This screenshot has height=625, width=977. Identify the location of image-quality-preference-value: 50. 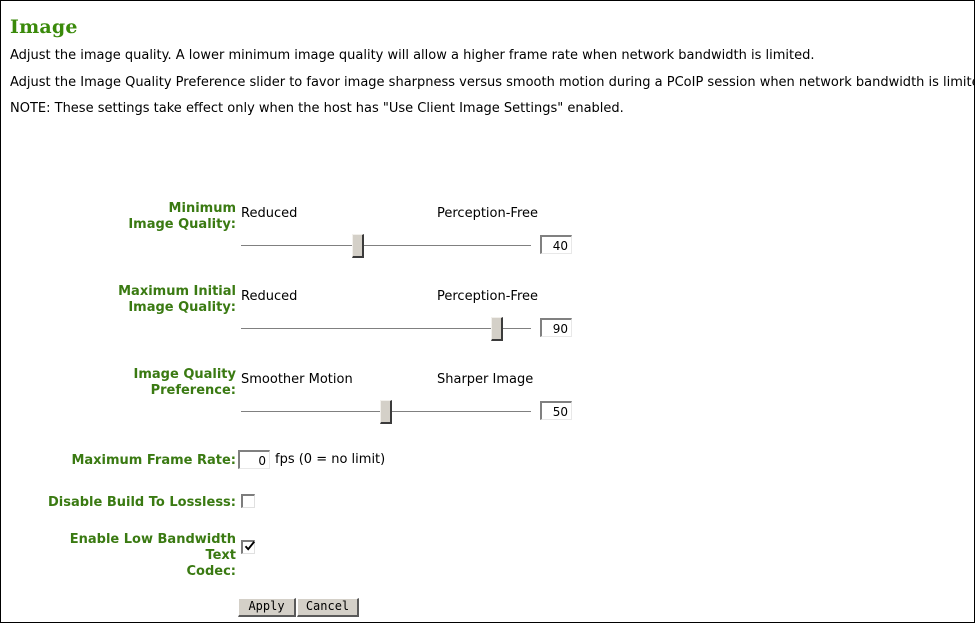
(556, 410).